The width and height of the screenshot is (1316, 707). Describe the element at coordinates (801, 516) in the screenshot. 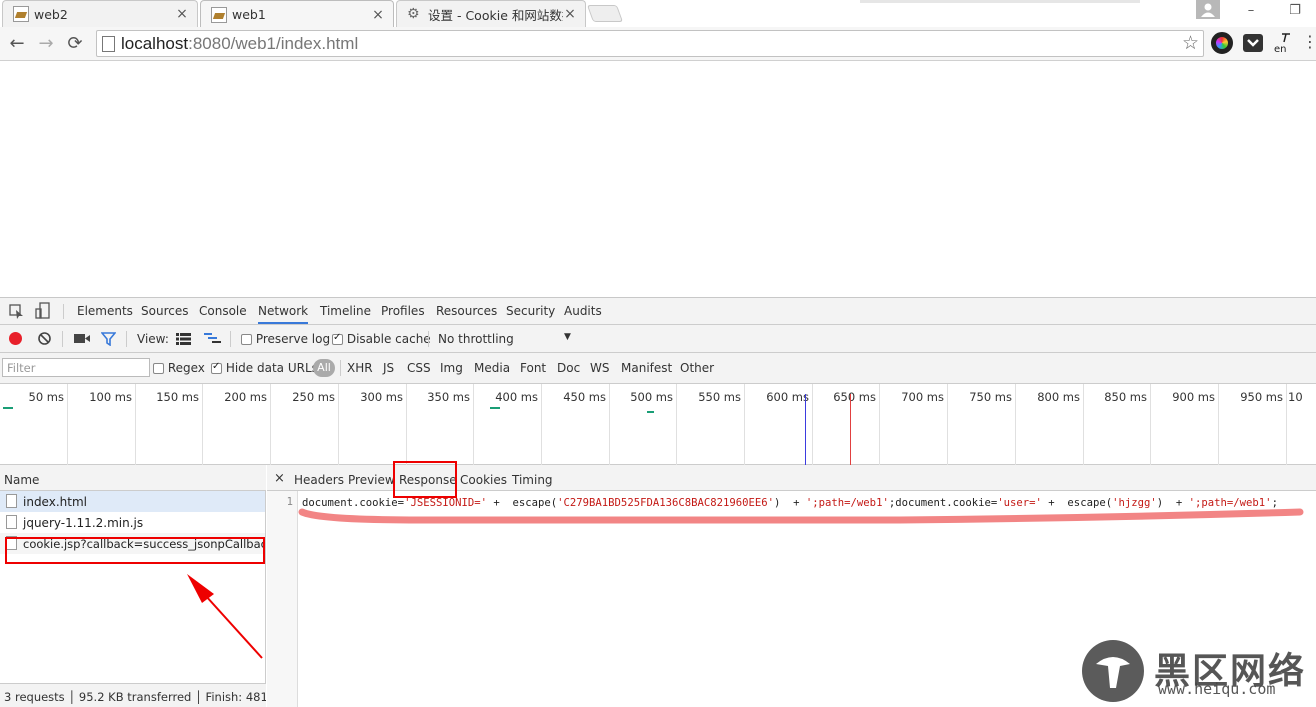

I see `underline-scribble` at that location.